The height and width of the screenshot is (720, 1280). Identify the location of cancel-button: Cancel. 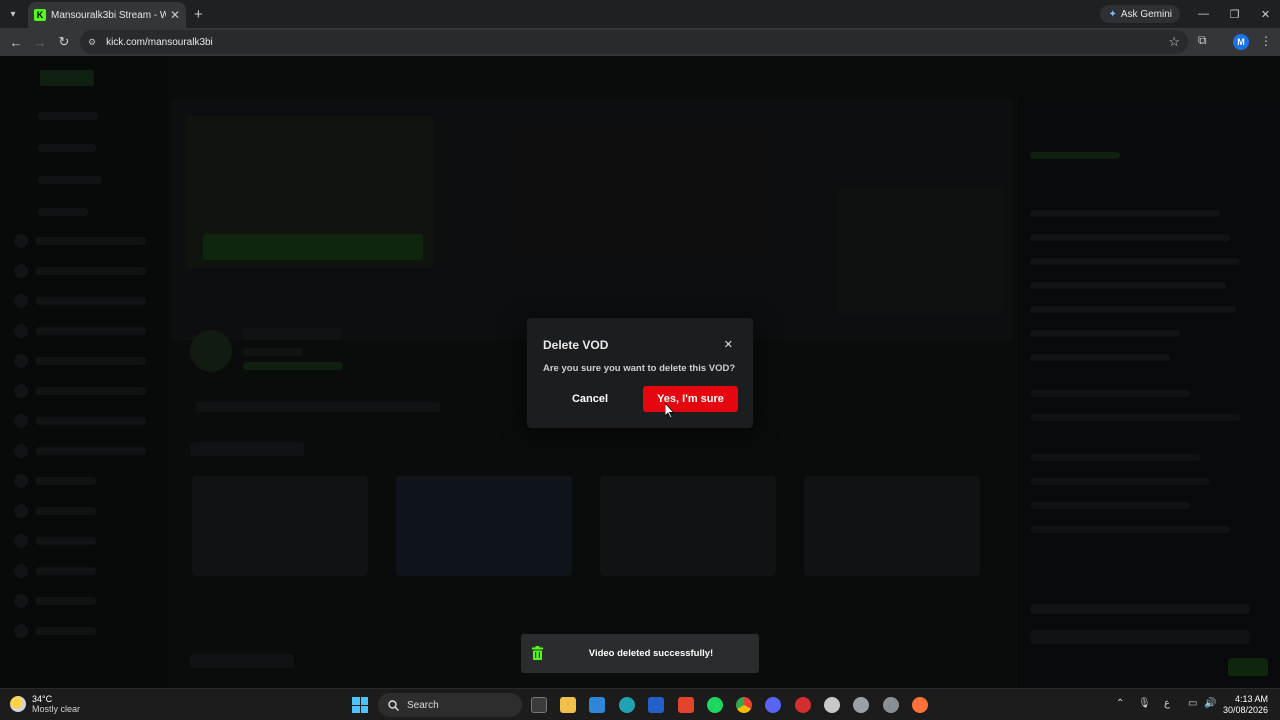
(590, 399).